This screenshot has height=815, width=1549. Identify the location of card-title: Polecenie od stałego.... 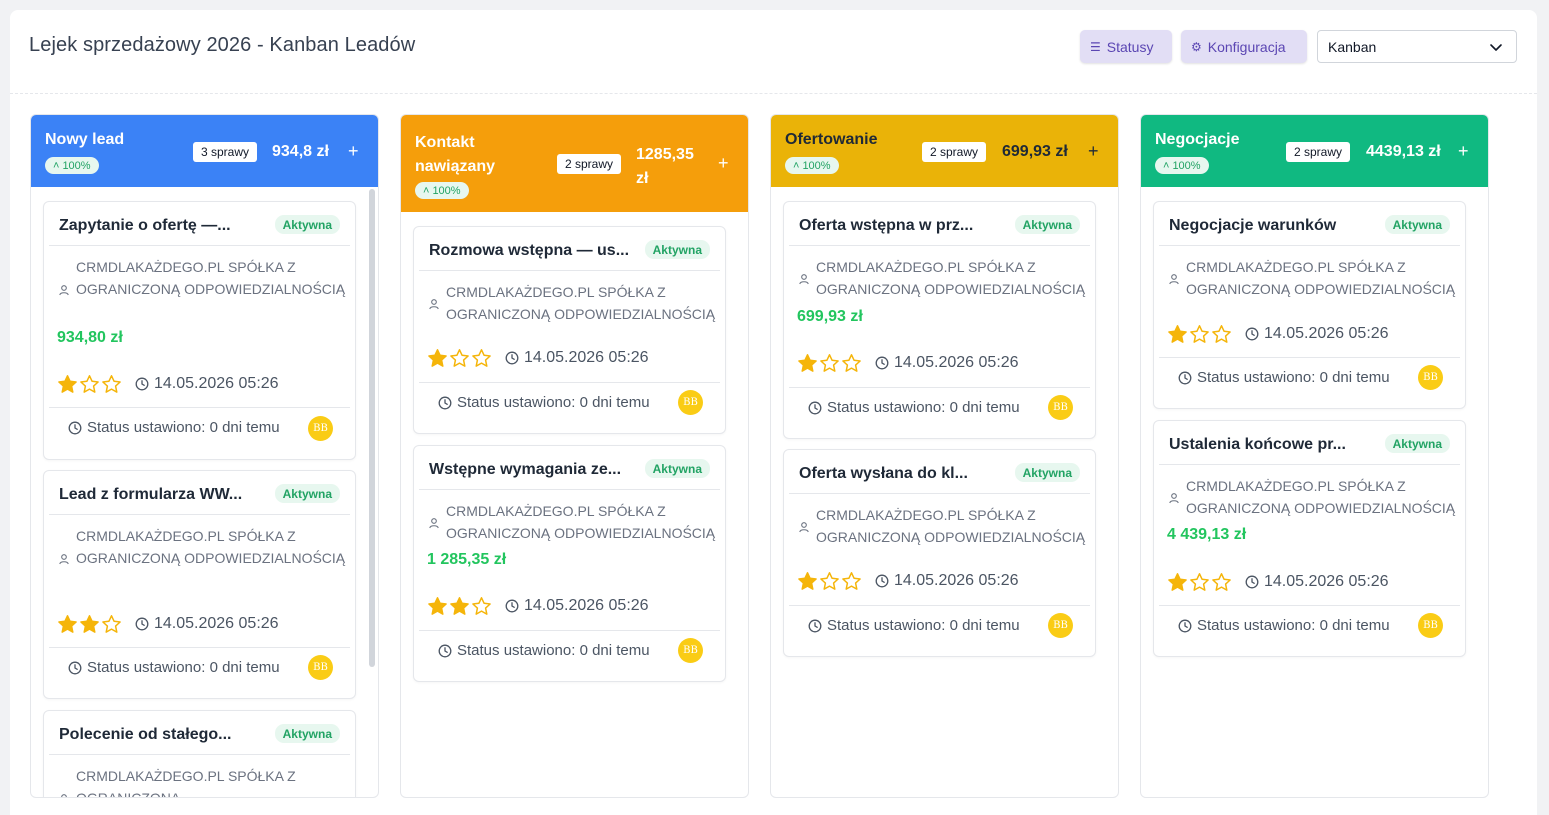
(145, 735).